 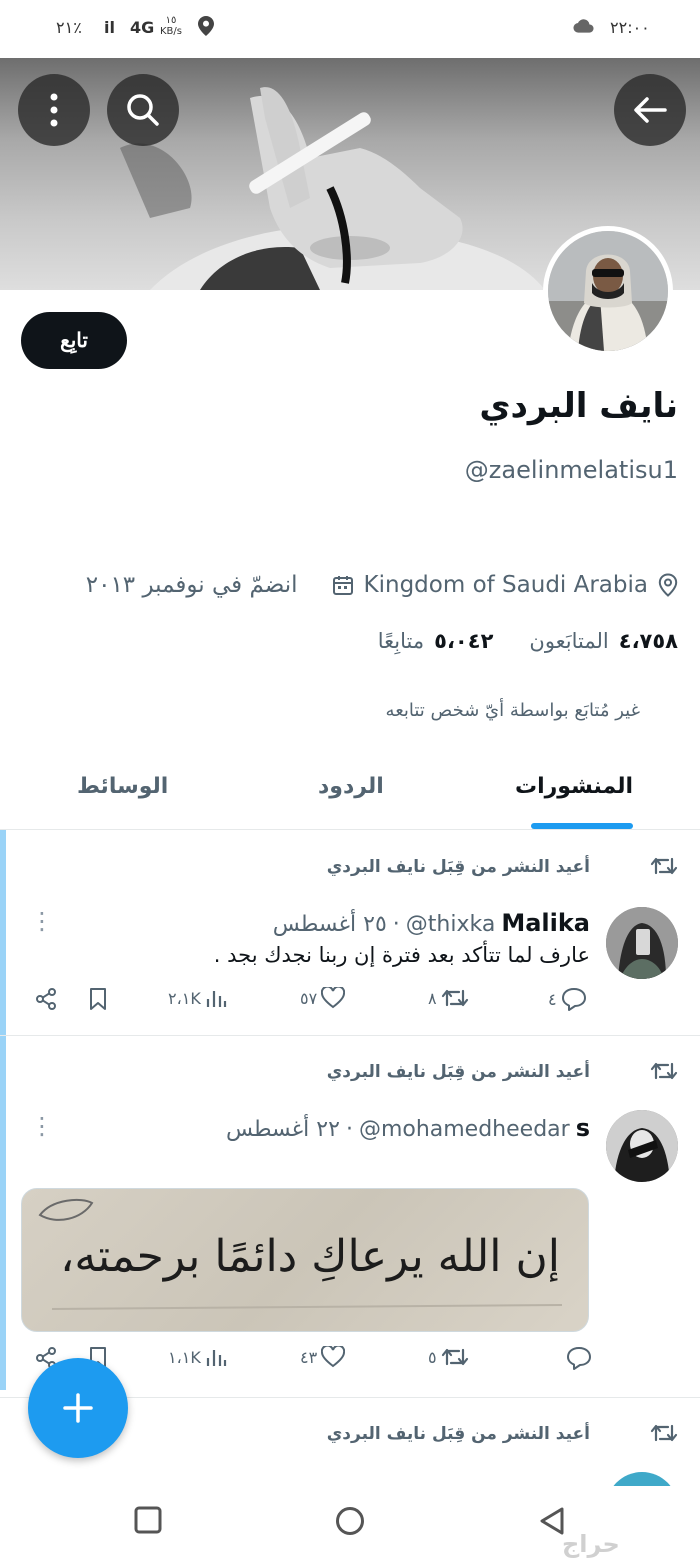 I want to click on like-button: ٥٧, so click(x=323, y=998).